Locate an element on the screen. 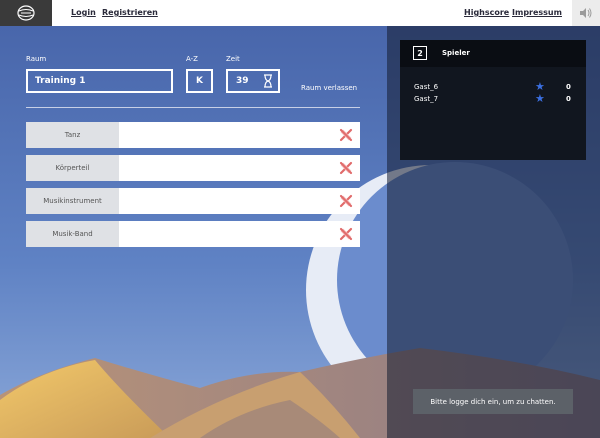 This screenshot has width=600, height=438. register-link: Registrieren is located at coordinates (130, 12).